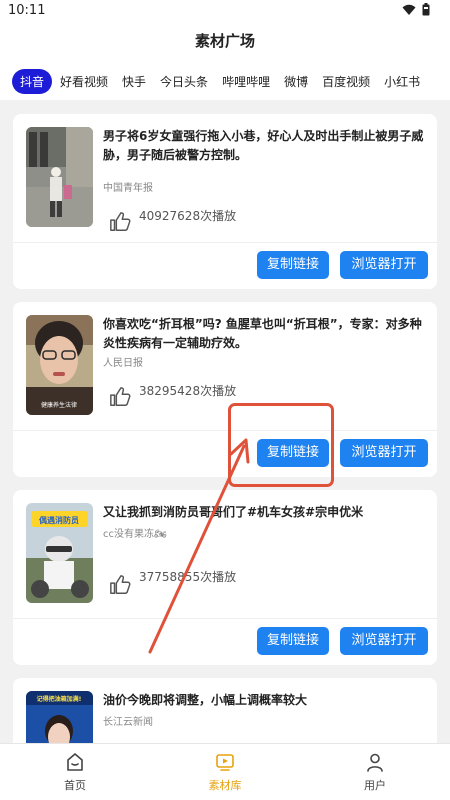  What do you see at coordinates (123, 363) in the screenshot?
I see `card-source: 人民日报` at bounding box center [123, 363].